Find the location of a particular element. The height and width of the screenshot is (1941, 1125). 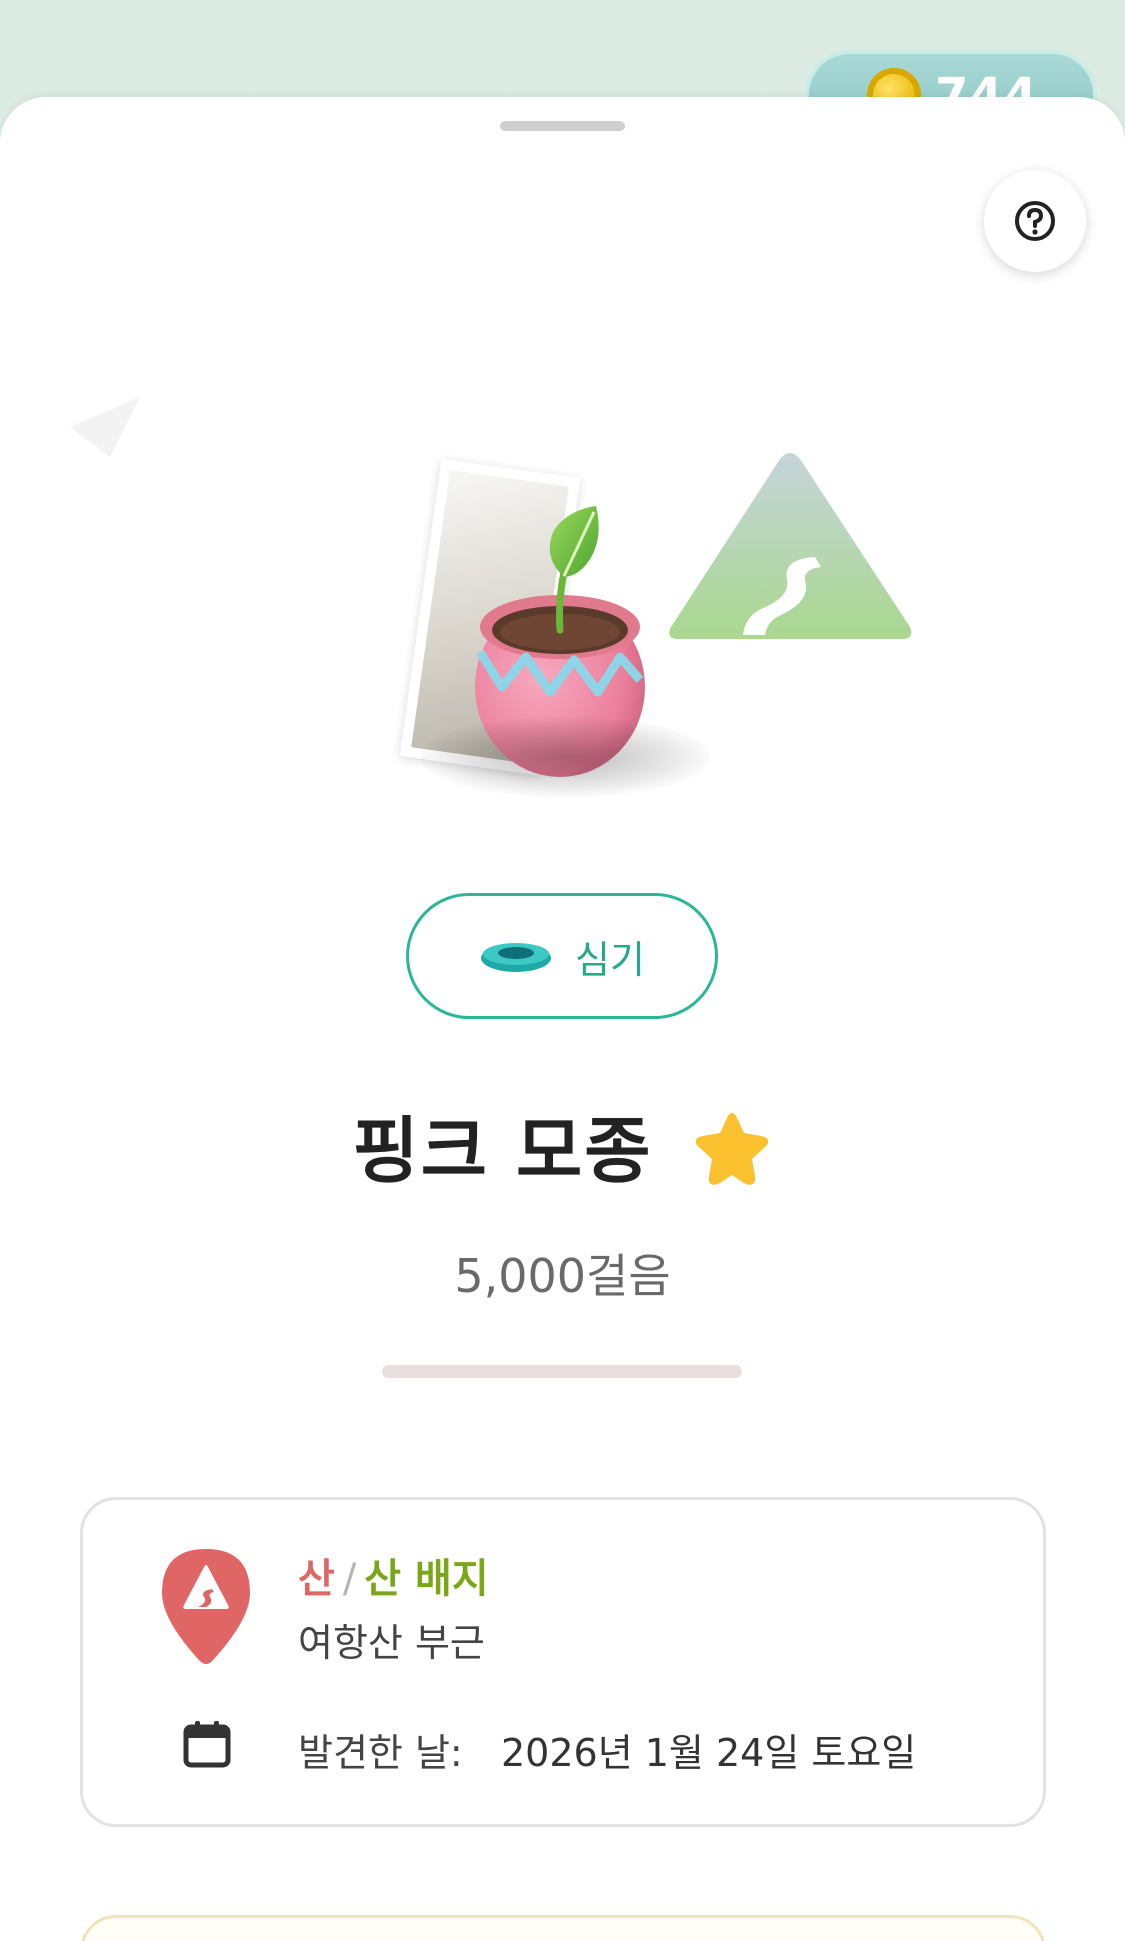

pot-icon is located at coordinates (516, 957).